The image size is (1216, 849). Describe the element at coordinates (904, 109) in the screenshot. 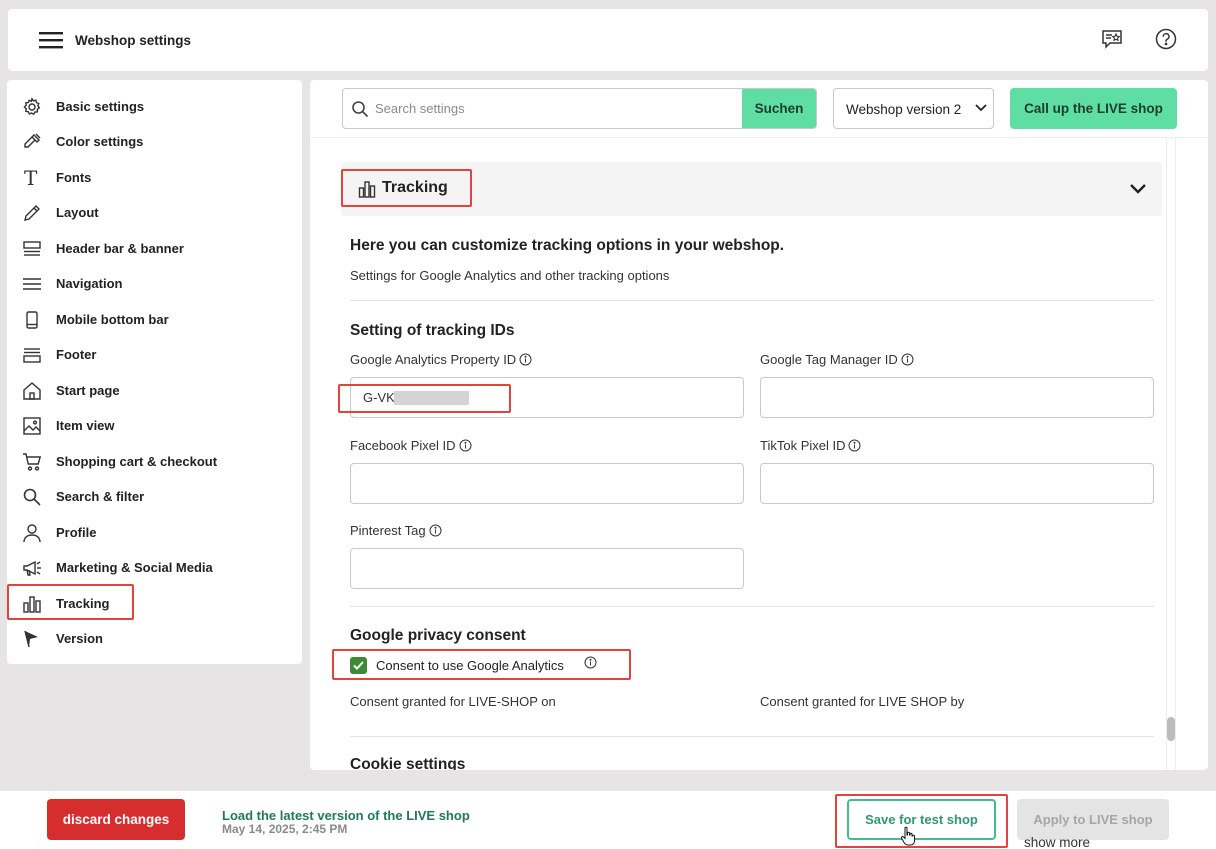

I see `version-select-value: Webshop version 2` at that location.